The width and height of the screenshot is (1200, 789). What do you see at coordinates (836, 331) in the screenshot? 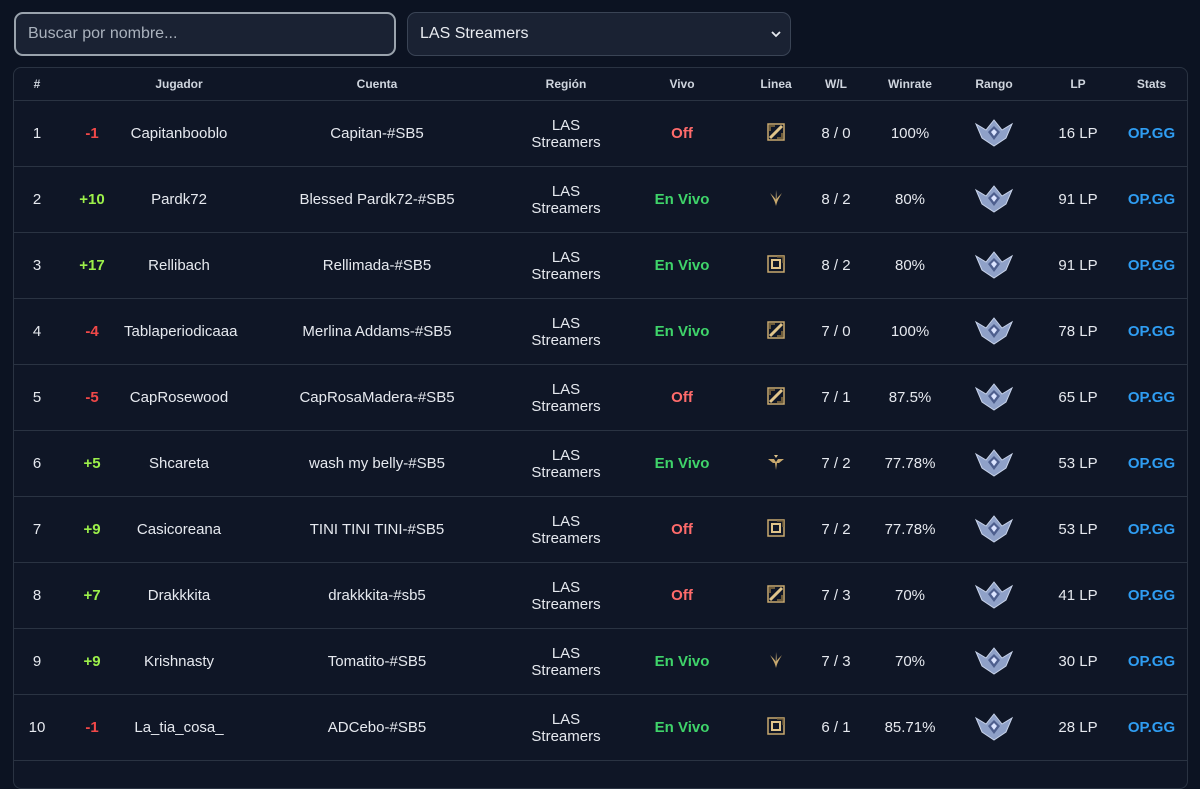
I see `win-loss: 7 / 0` at bounding box center [836, 331].